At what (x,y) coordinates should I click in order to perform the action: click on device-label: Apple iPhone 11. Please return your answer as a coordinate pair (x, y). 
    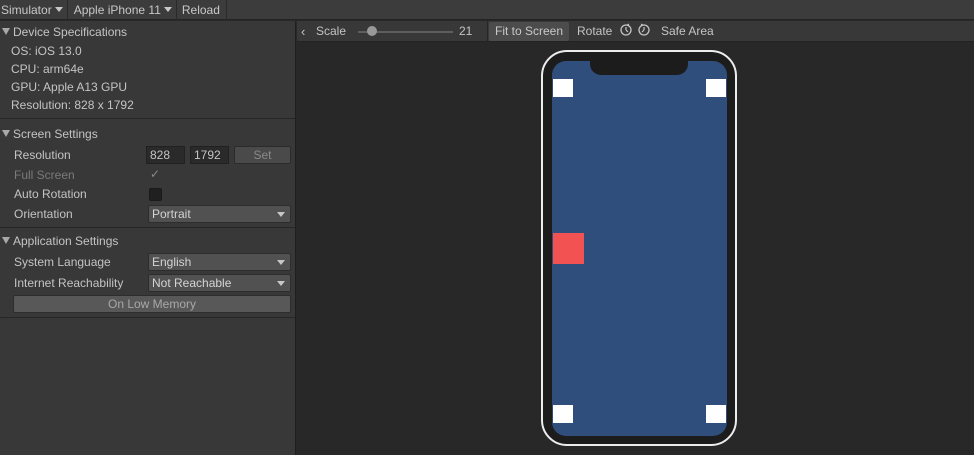
    Looking at the image, I should click on (117, 9).